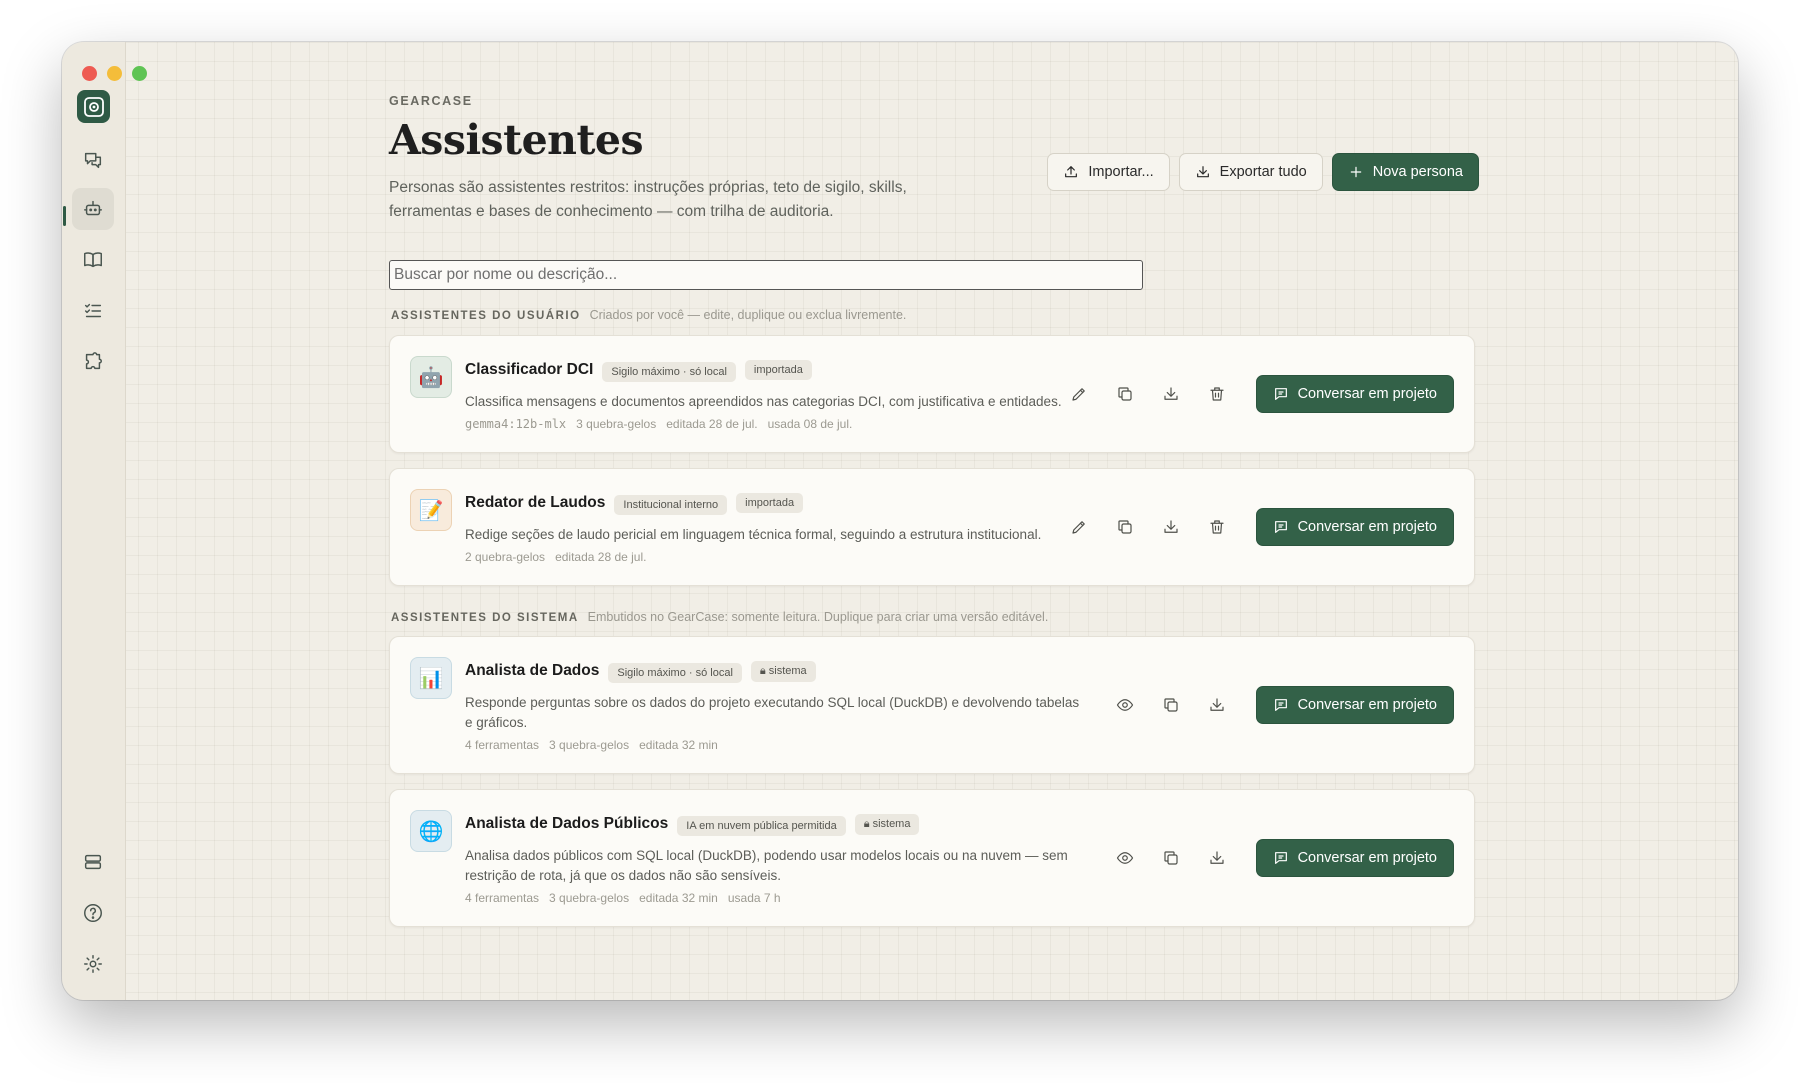  What do you see at coordinates (766, 275) in the screenshot?
I see `search-input` at bounding box center [766, 275].